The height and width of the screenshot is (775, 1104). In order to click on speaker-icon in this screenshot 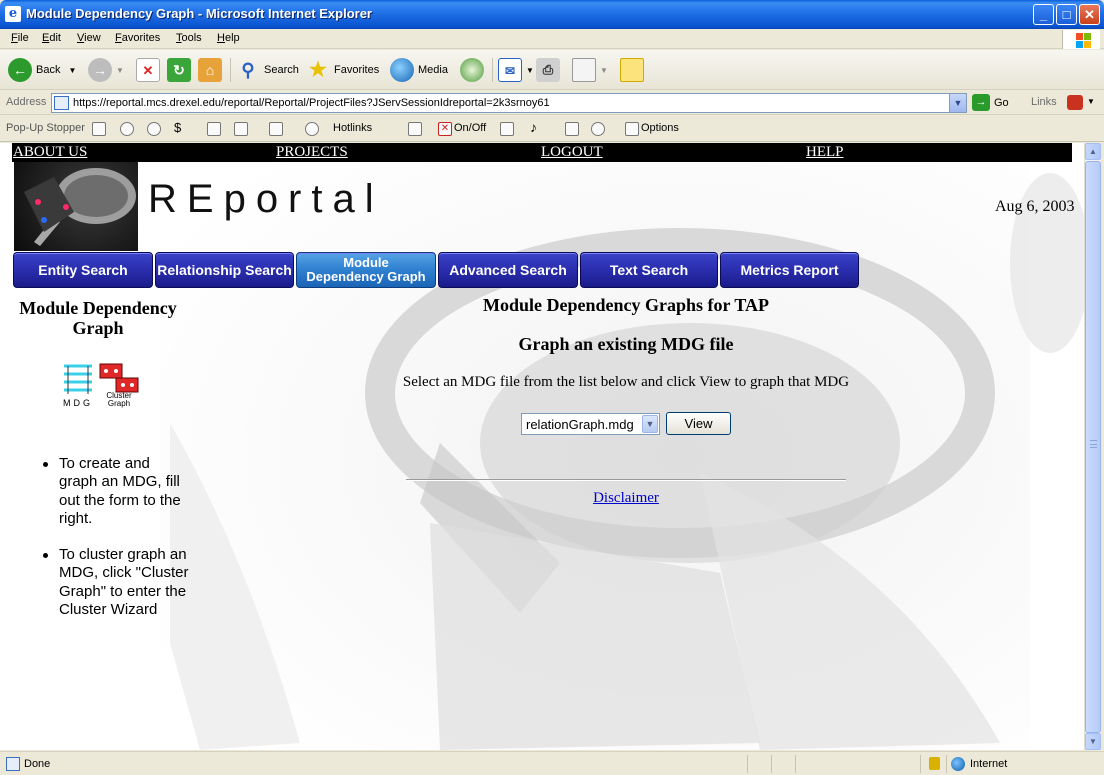, I will do `click(507, 129)`.